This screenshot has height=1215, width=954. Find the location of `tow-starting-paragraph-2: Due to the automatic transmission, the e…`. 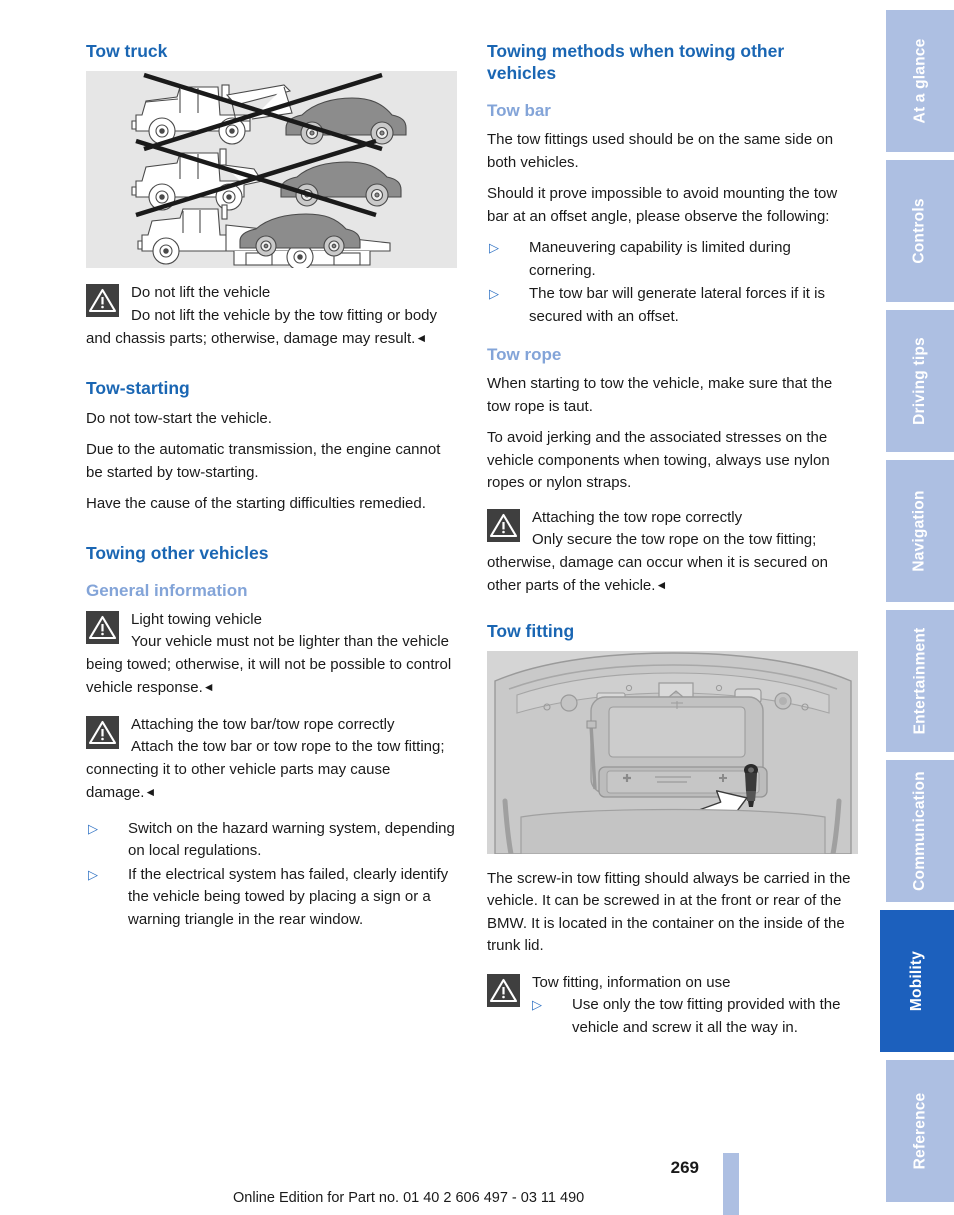

tow-starting-paragraph-2: Due to the automatic transmission, the e… is located at coordinates (263, 461).